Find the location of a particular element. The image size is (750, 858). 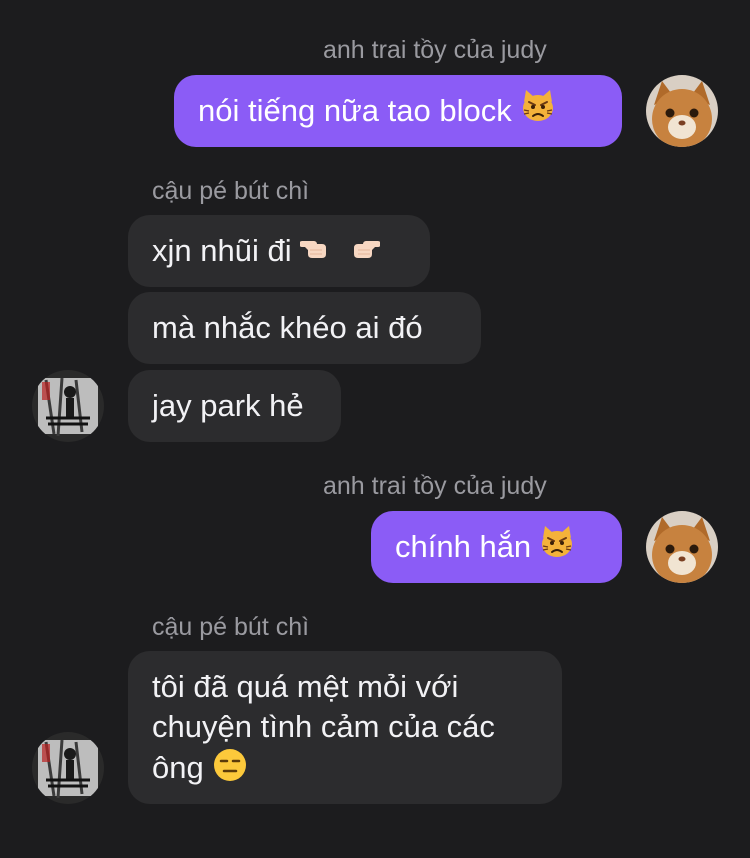

message-bubble-incoming: jay park hẻ is located at coordinates (234, 406).